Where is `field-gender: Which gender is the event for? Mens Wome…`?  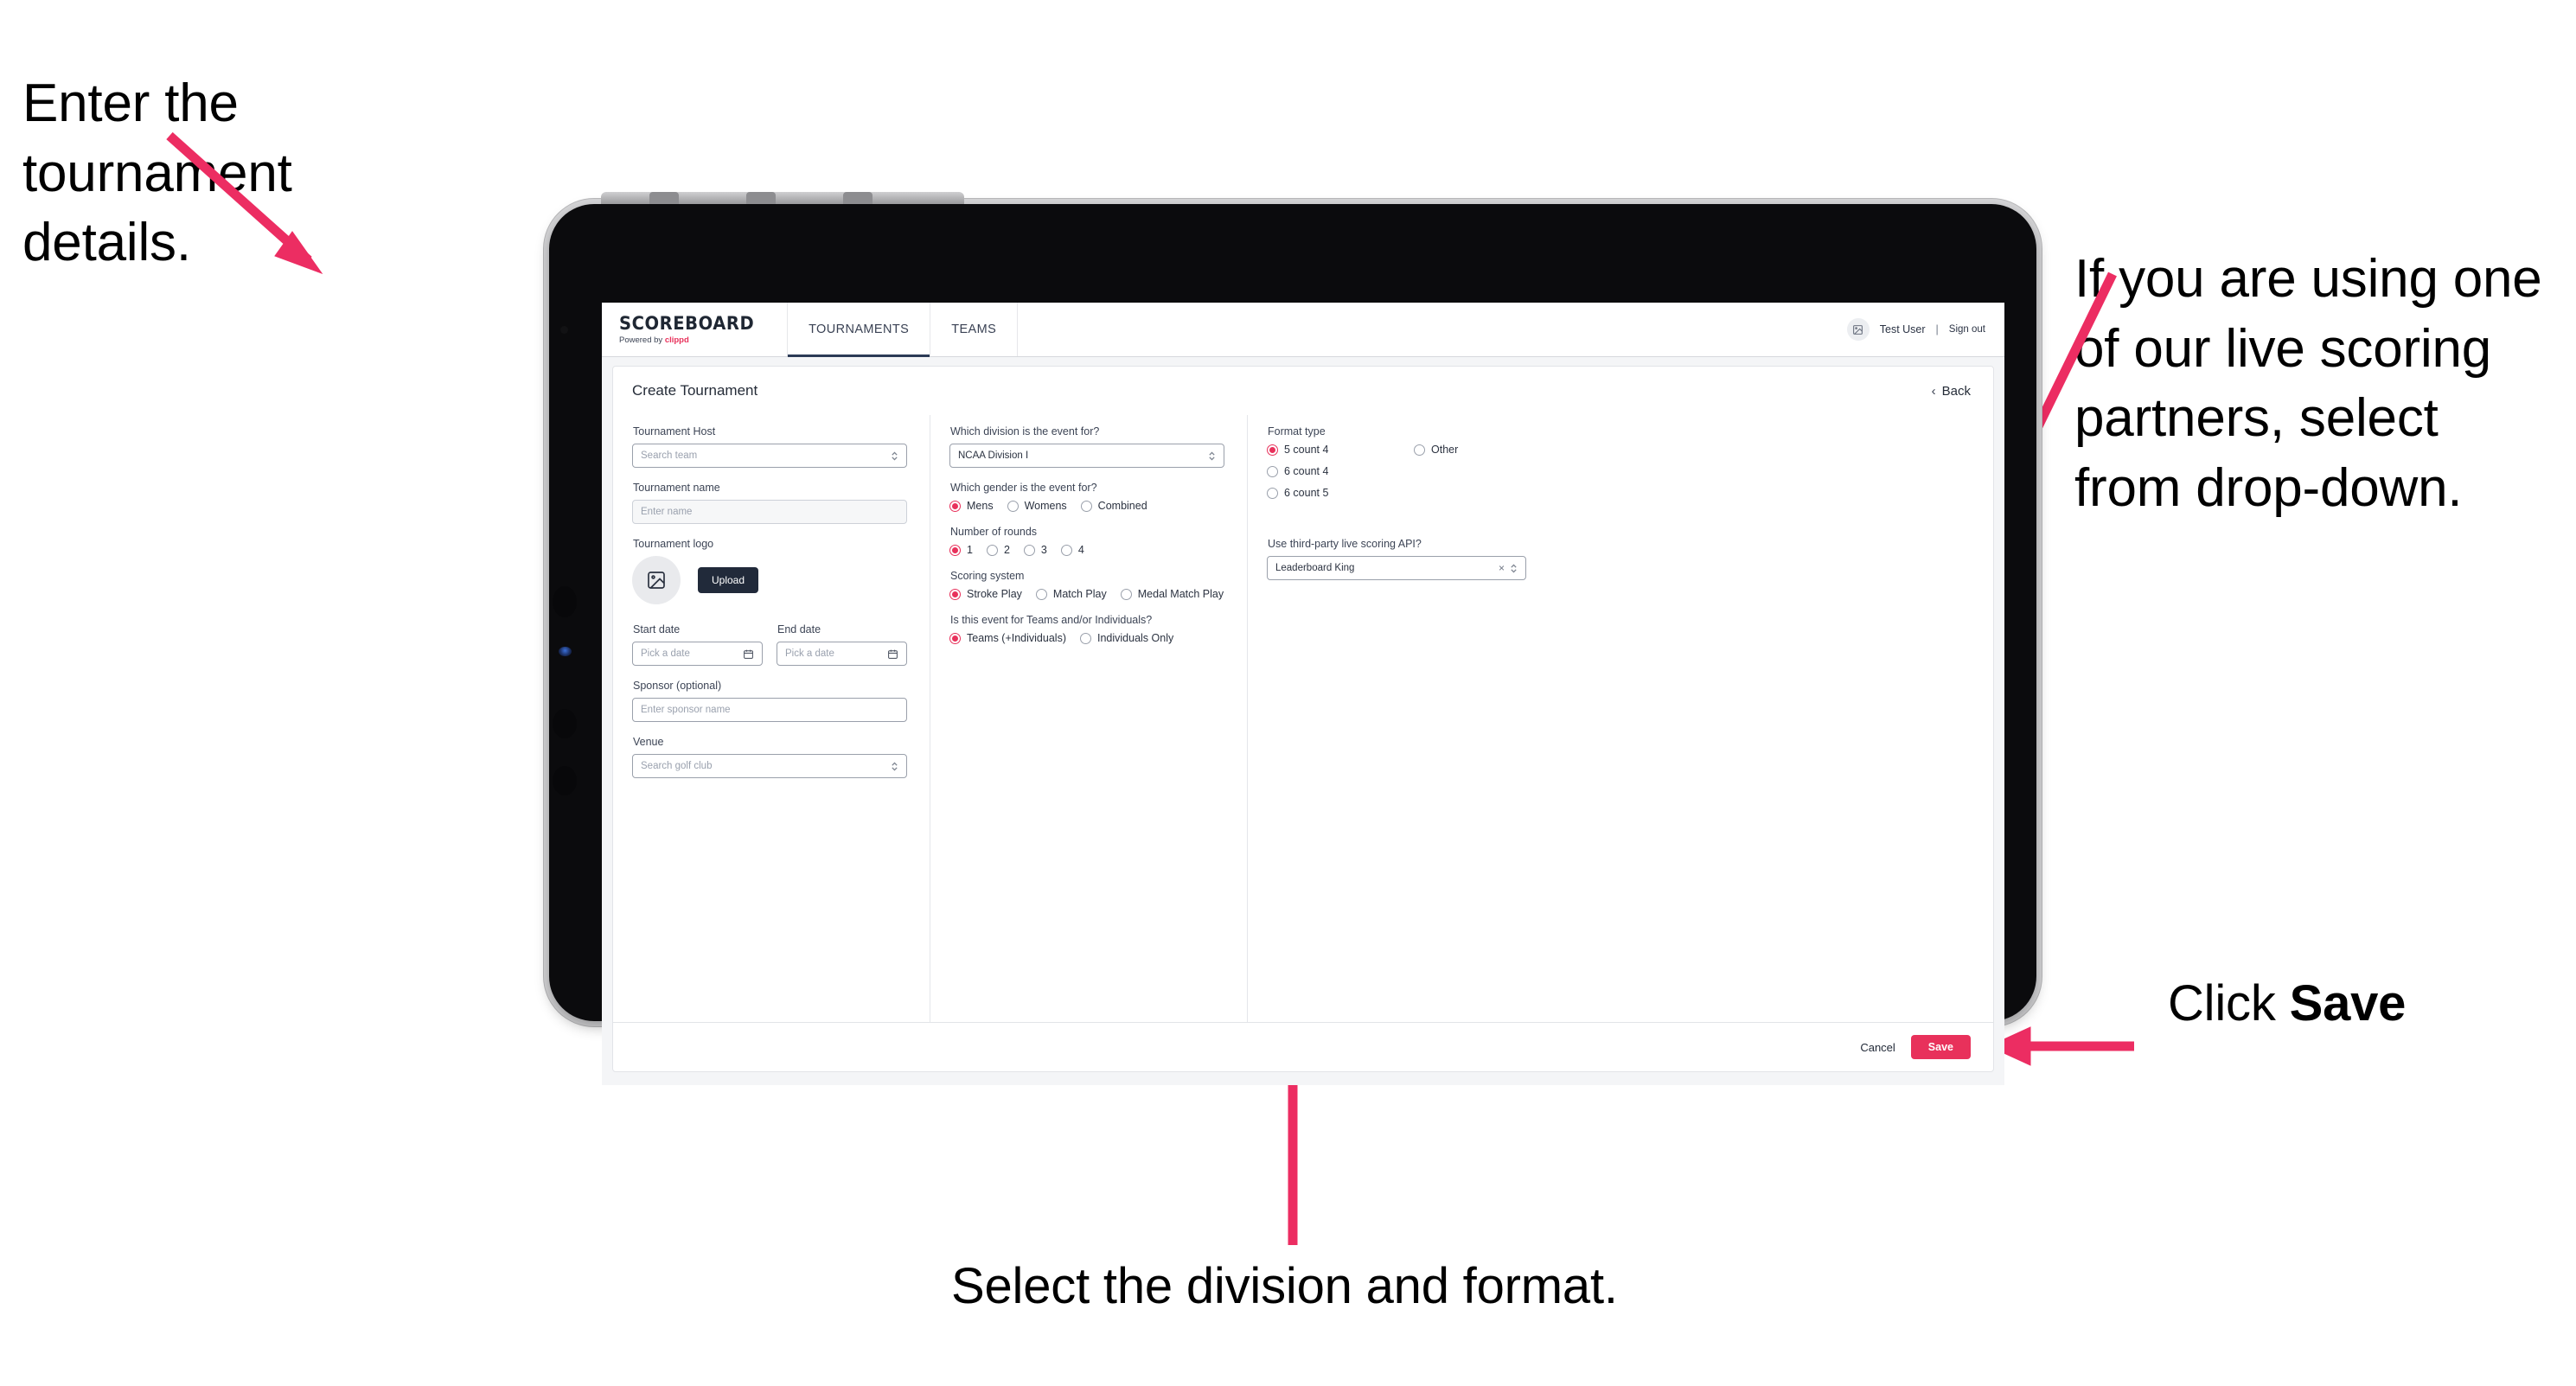 field-gender: Which gender is the event for? Mens Wome… is located at coordinates (1086, 497).